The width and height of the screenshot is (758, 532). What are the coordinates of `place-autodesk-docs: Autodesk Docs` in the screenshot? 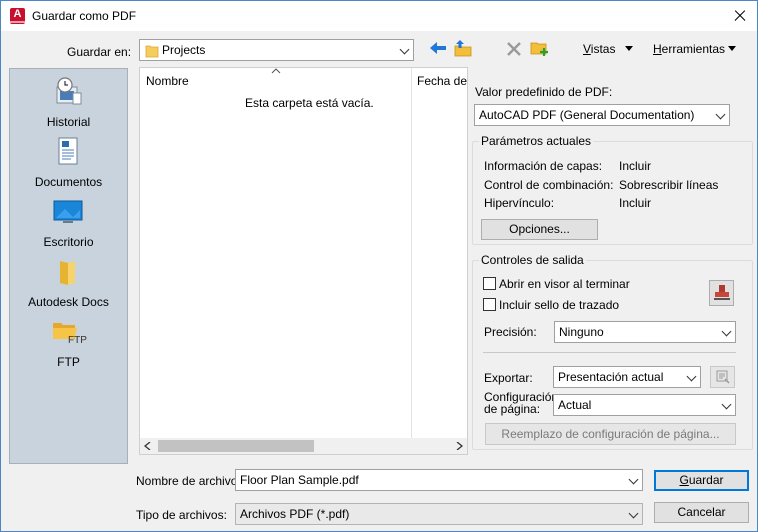 It's located at (68, 287).